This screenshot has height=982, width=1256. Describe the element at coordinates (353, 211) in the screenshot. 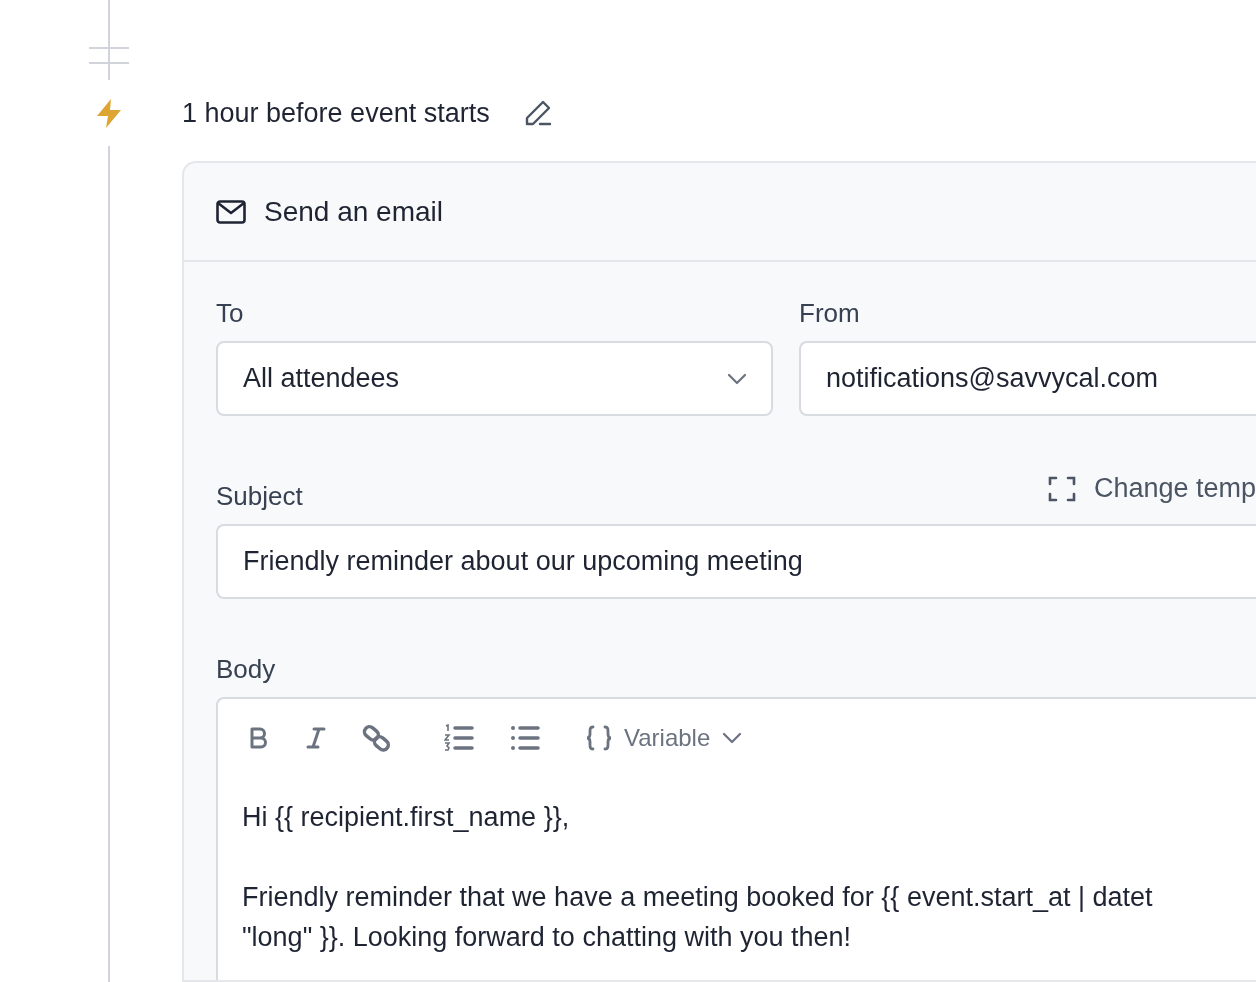

I see `card-title: Send an email` at that location.